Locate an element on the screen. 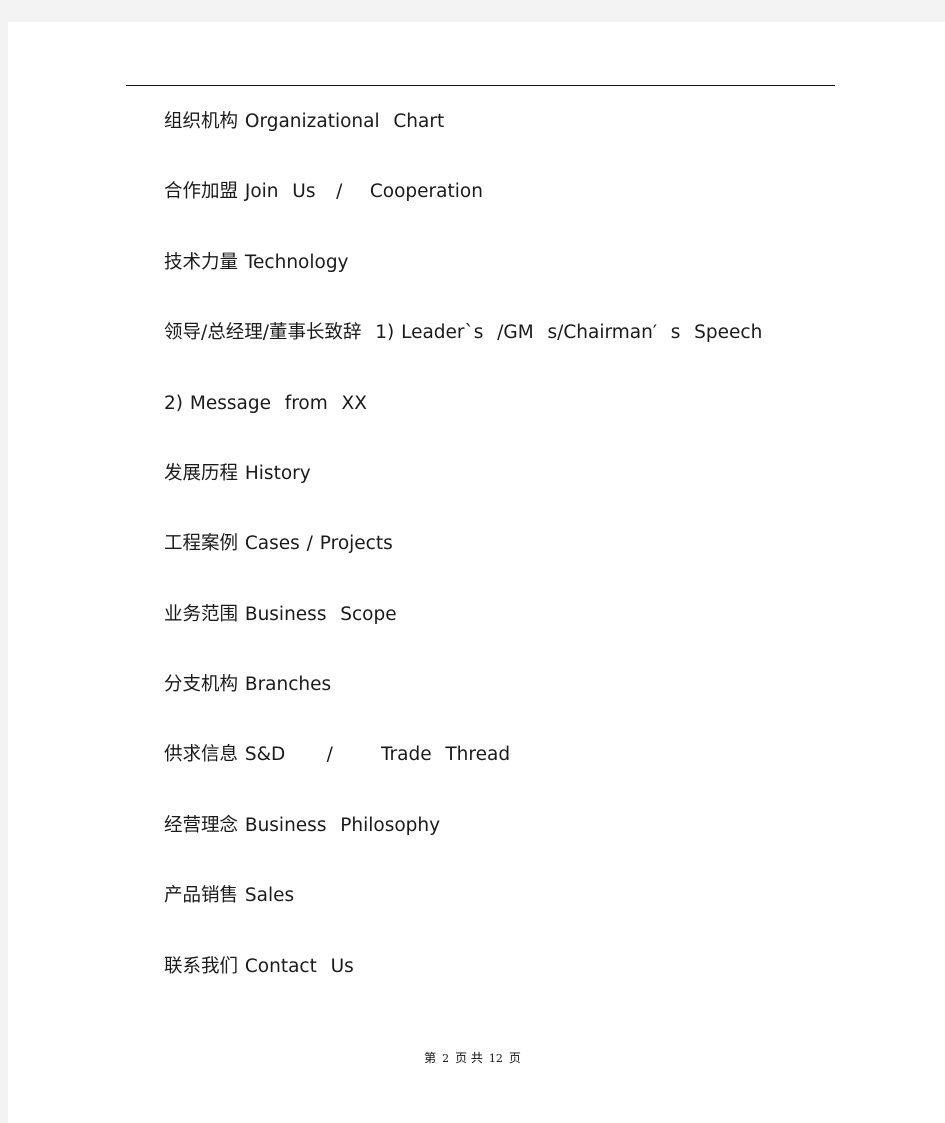 Image resolution: width=945 pixels, height=1123 pixels. footer-middle: 页 共 is located at coordinates (469, 1058).